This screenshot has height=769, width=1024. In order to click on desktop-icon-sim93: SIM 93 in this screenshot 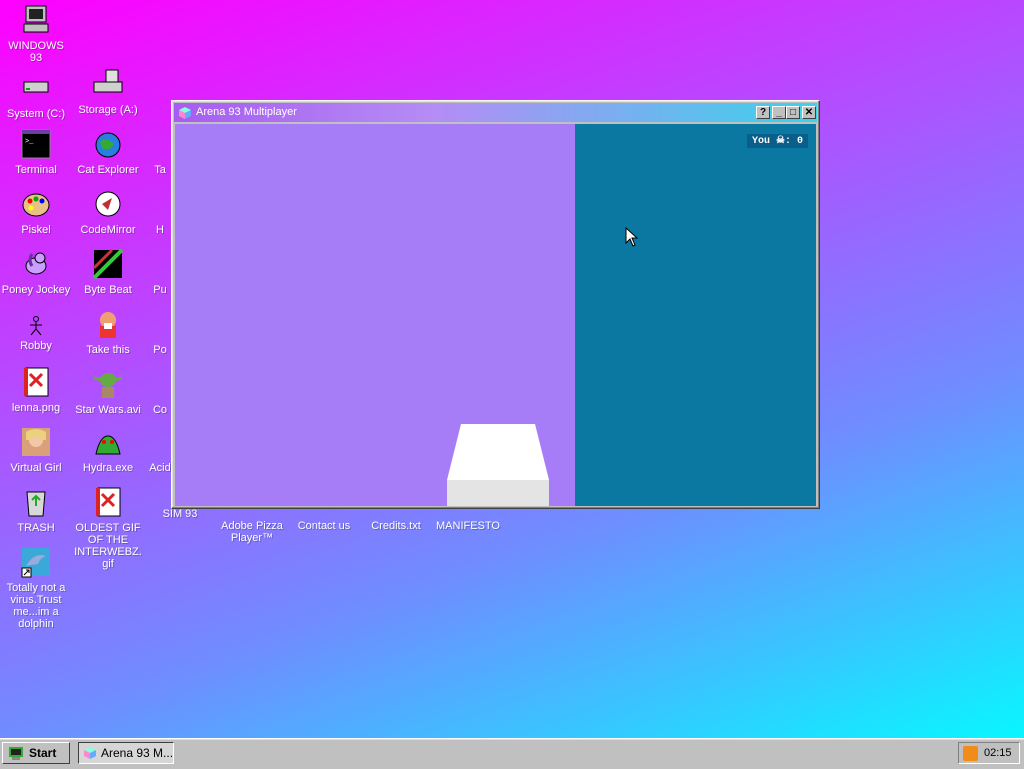, I will do `click(180, 514)`.